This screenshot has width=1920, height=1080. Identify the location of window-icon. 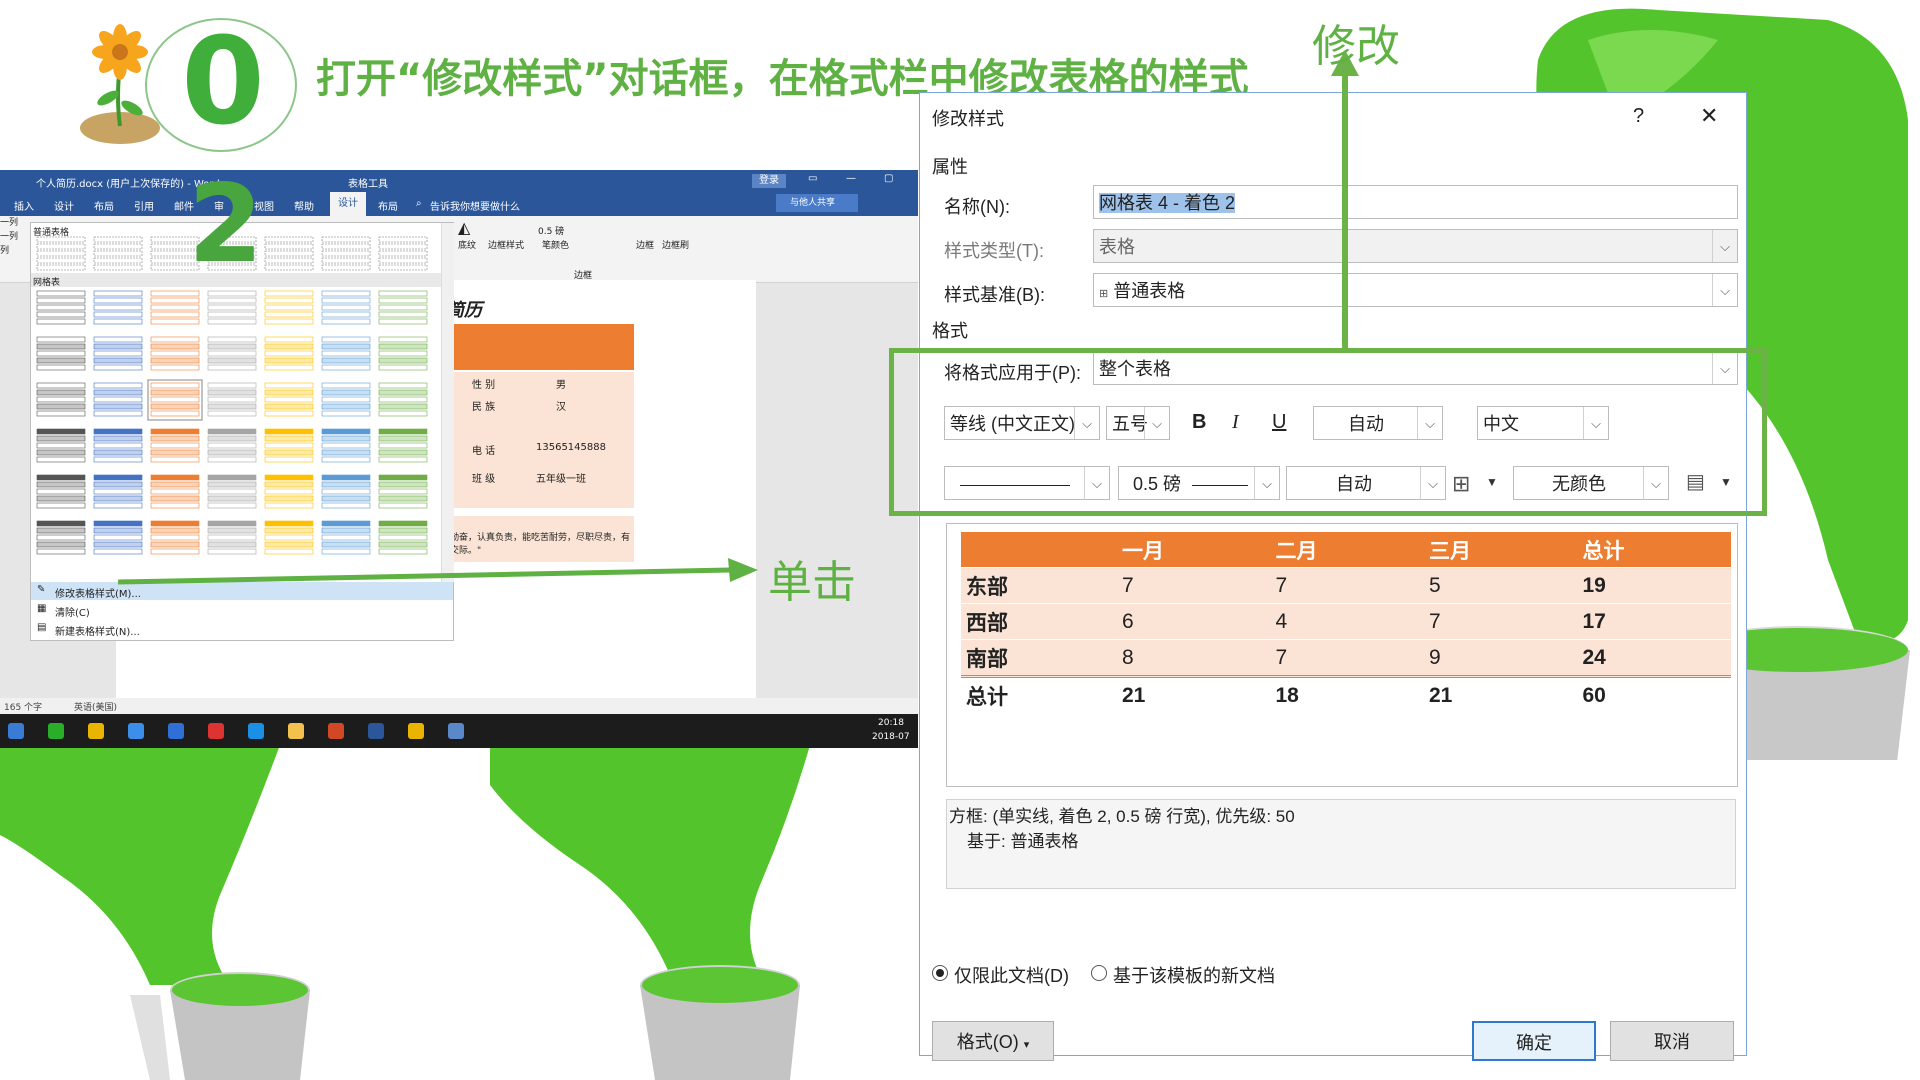
(456, 731).